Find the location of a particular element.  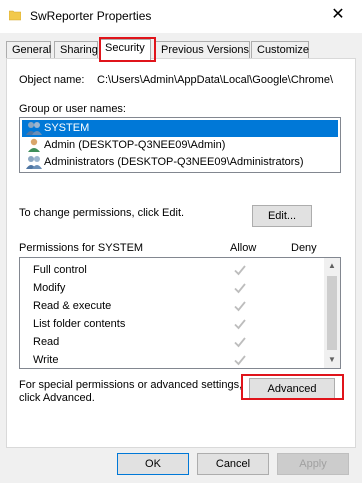

change-permissions-text: To change permissions, click Edit. is located at coordinates (102, 213).